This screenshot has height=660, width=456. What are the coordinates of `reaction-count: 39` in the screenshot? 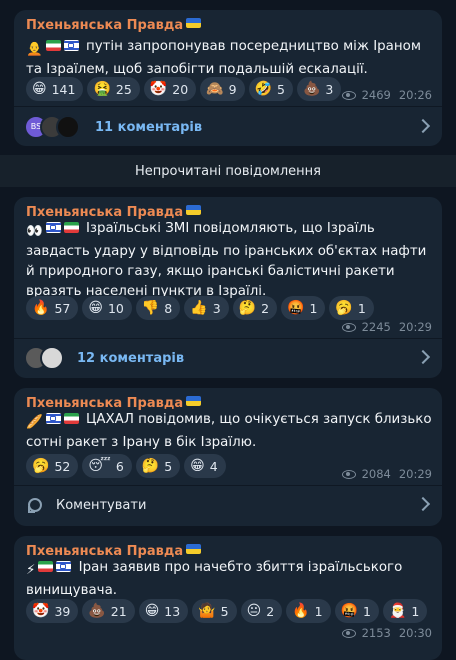 It's located at (62, 611).